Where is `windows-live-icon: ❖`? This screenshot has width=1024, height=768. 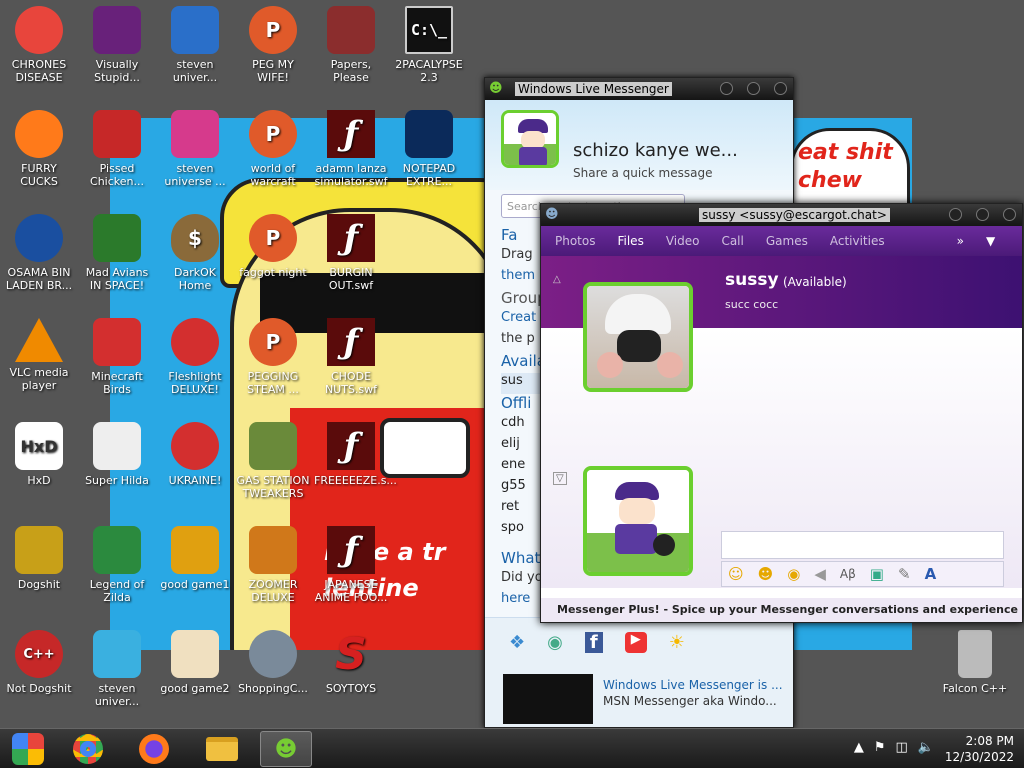
windows-live-icon: ❖ is located at coordinates (517, 642).